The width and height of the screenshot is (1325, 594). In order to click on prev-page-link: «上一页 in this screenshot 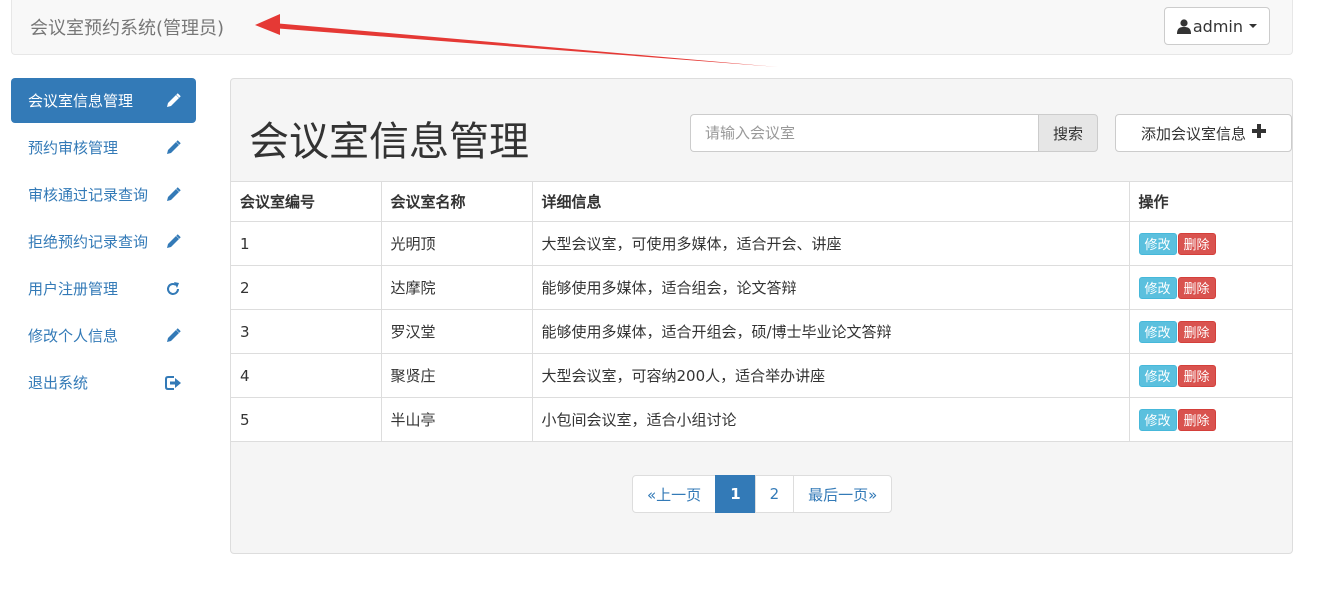, I will do `click(674, 494)`.